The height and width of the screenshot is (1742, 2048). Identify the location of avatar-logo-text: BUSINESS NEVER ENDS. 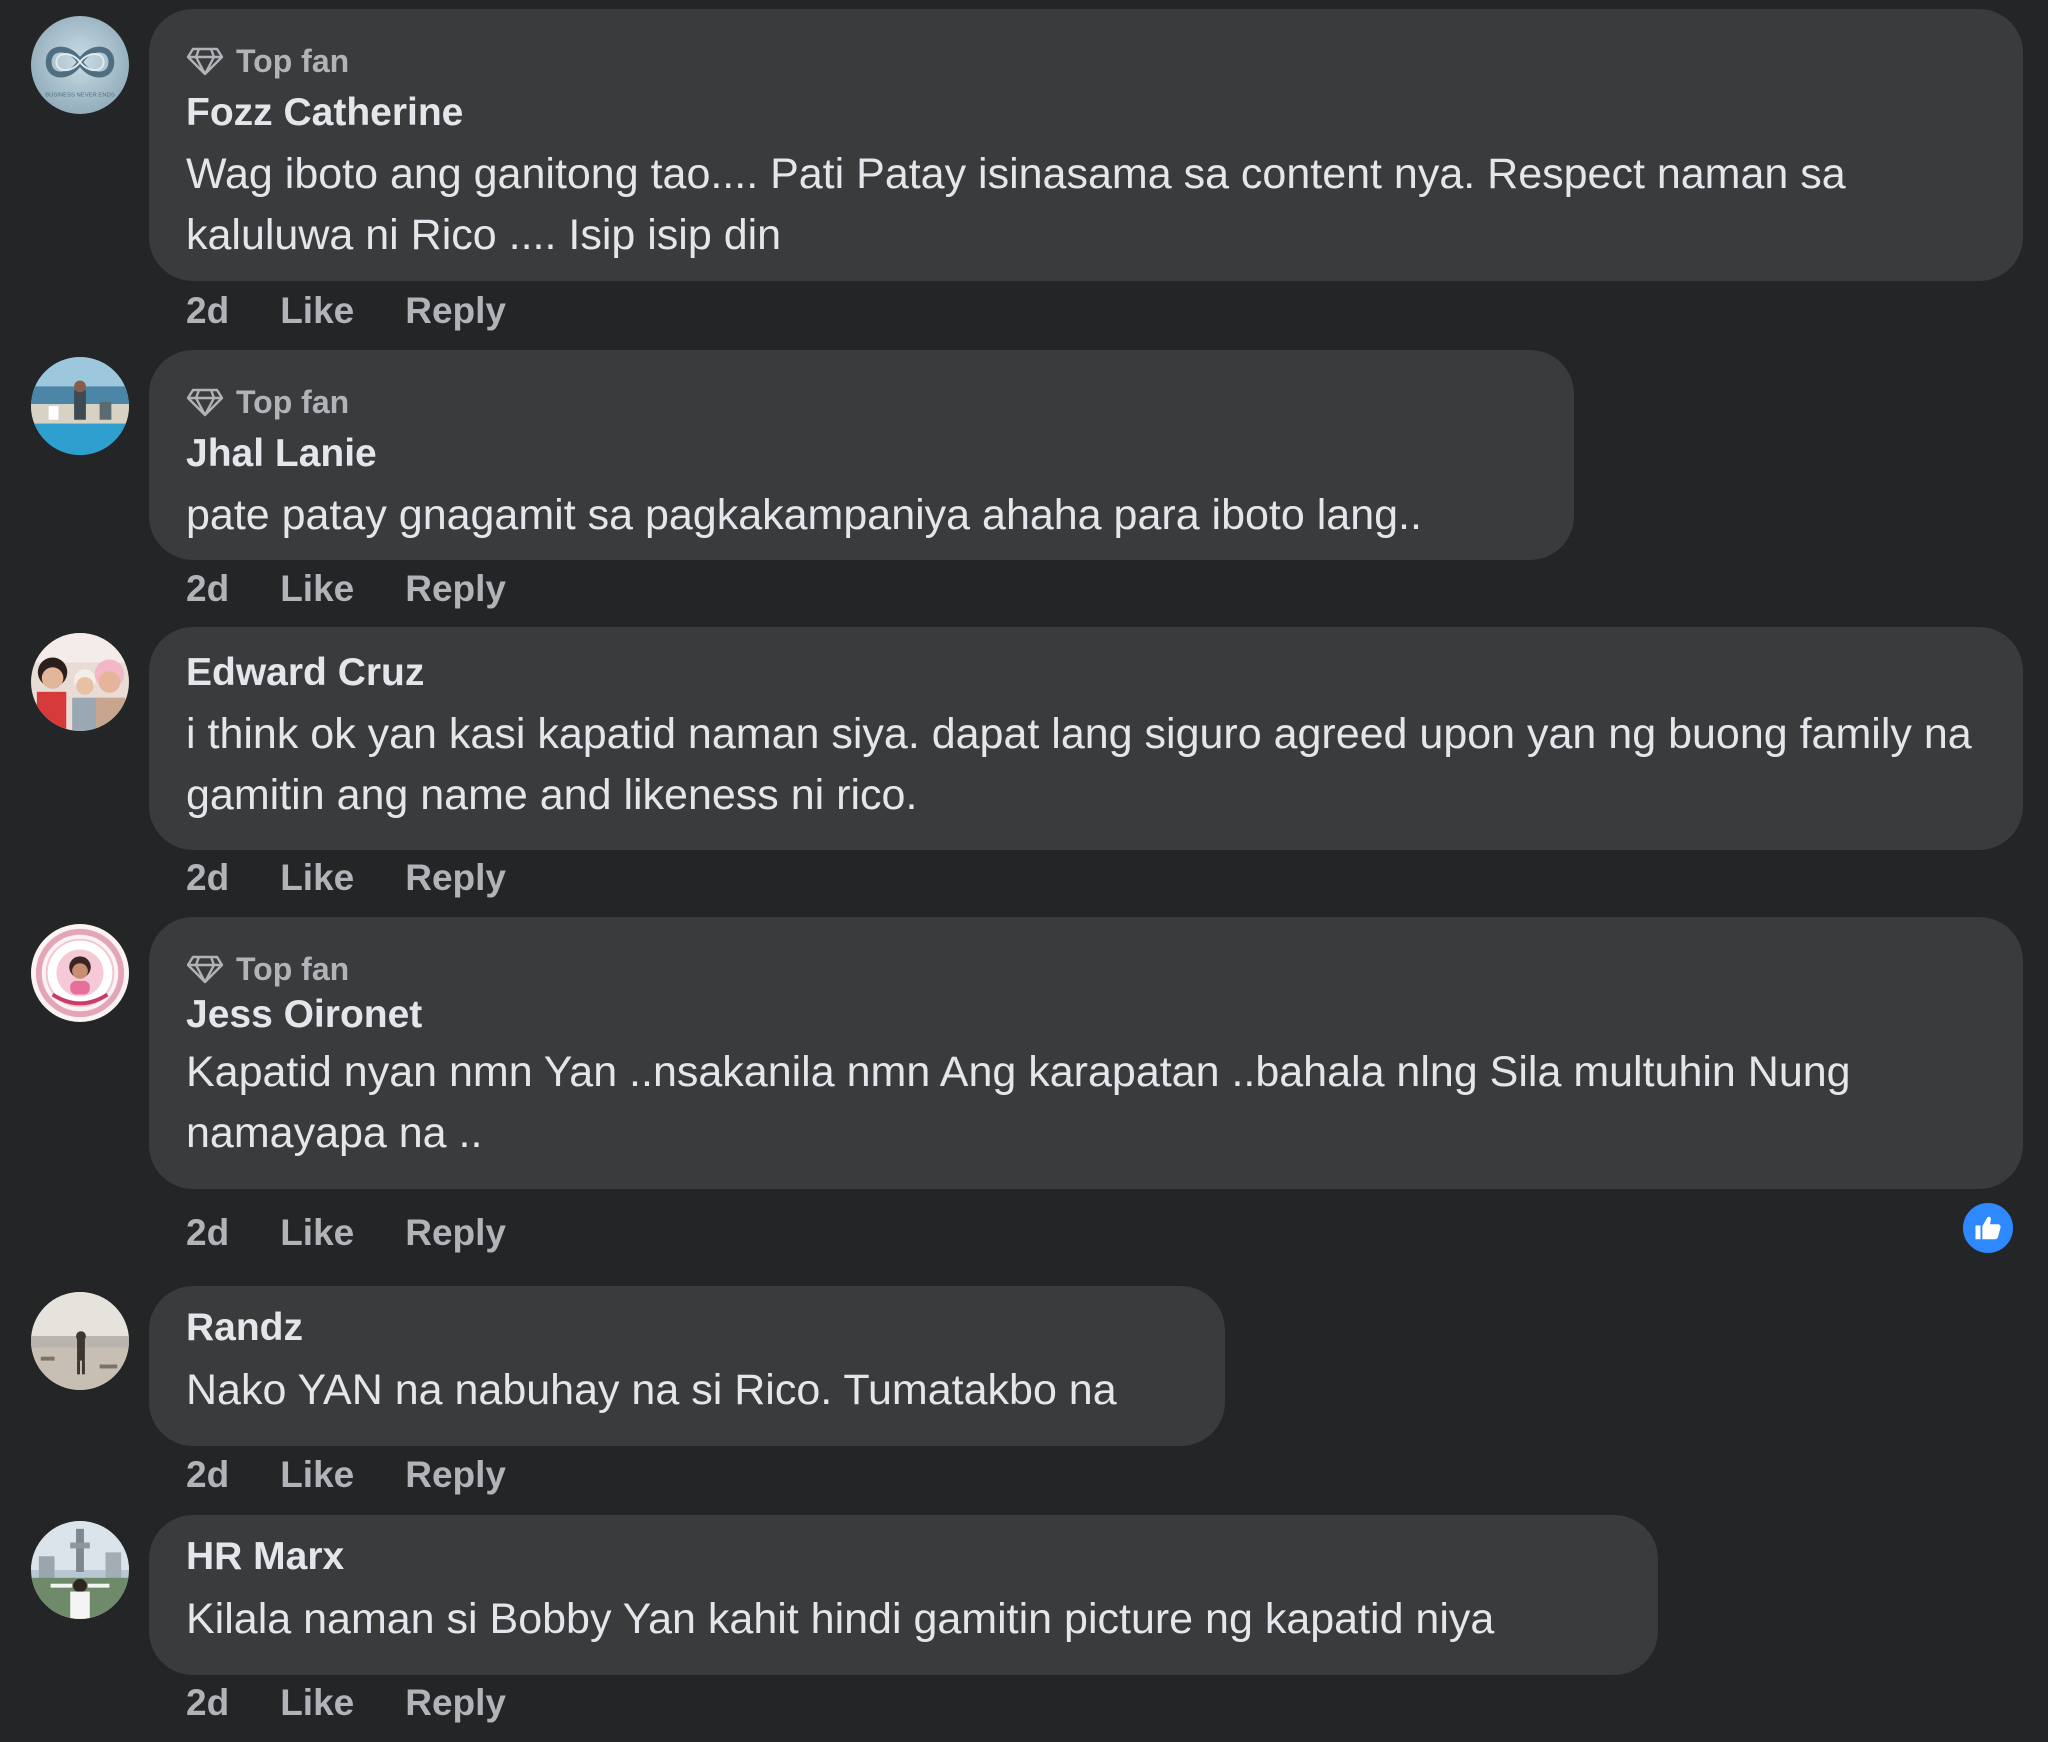
(80, 95).